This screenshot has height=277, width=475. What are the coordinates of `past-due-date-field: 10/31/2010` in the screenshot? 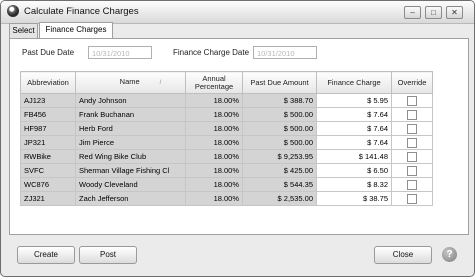 It's located at (120, 52).